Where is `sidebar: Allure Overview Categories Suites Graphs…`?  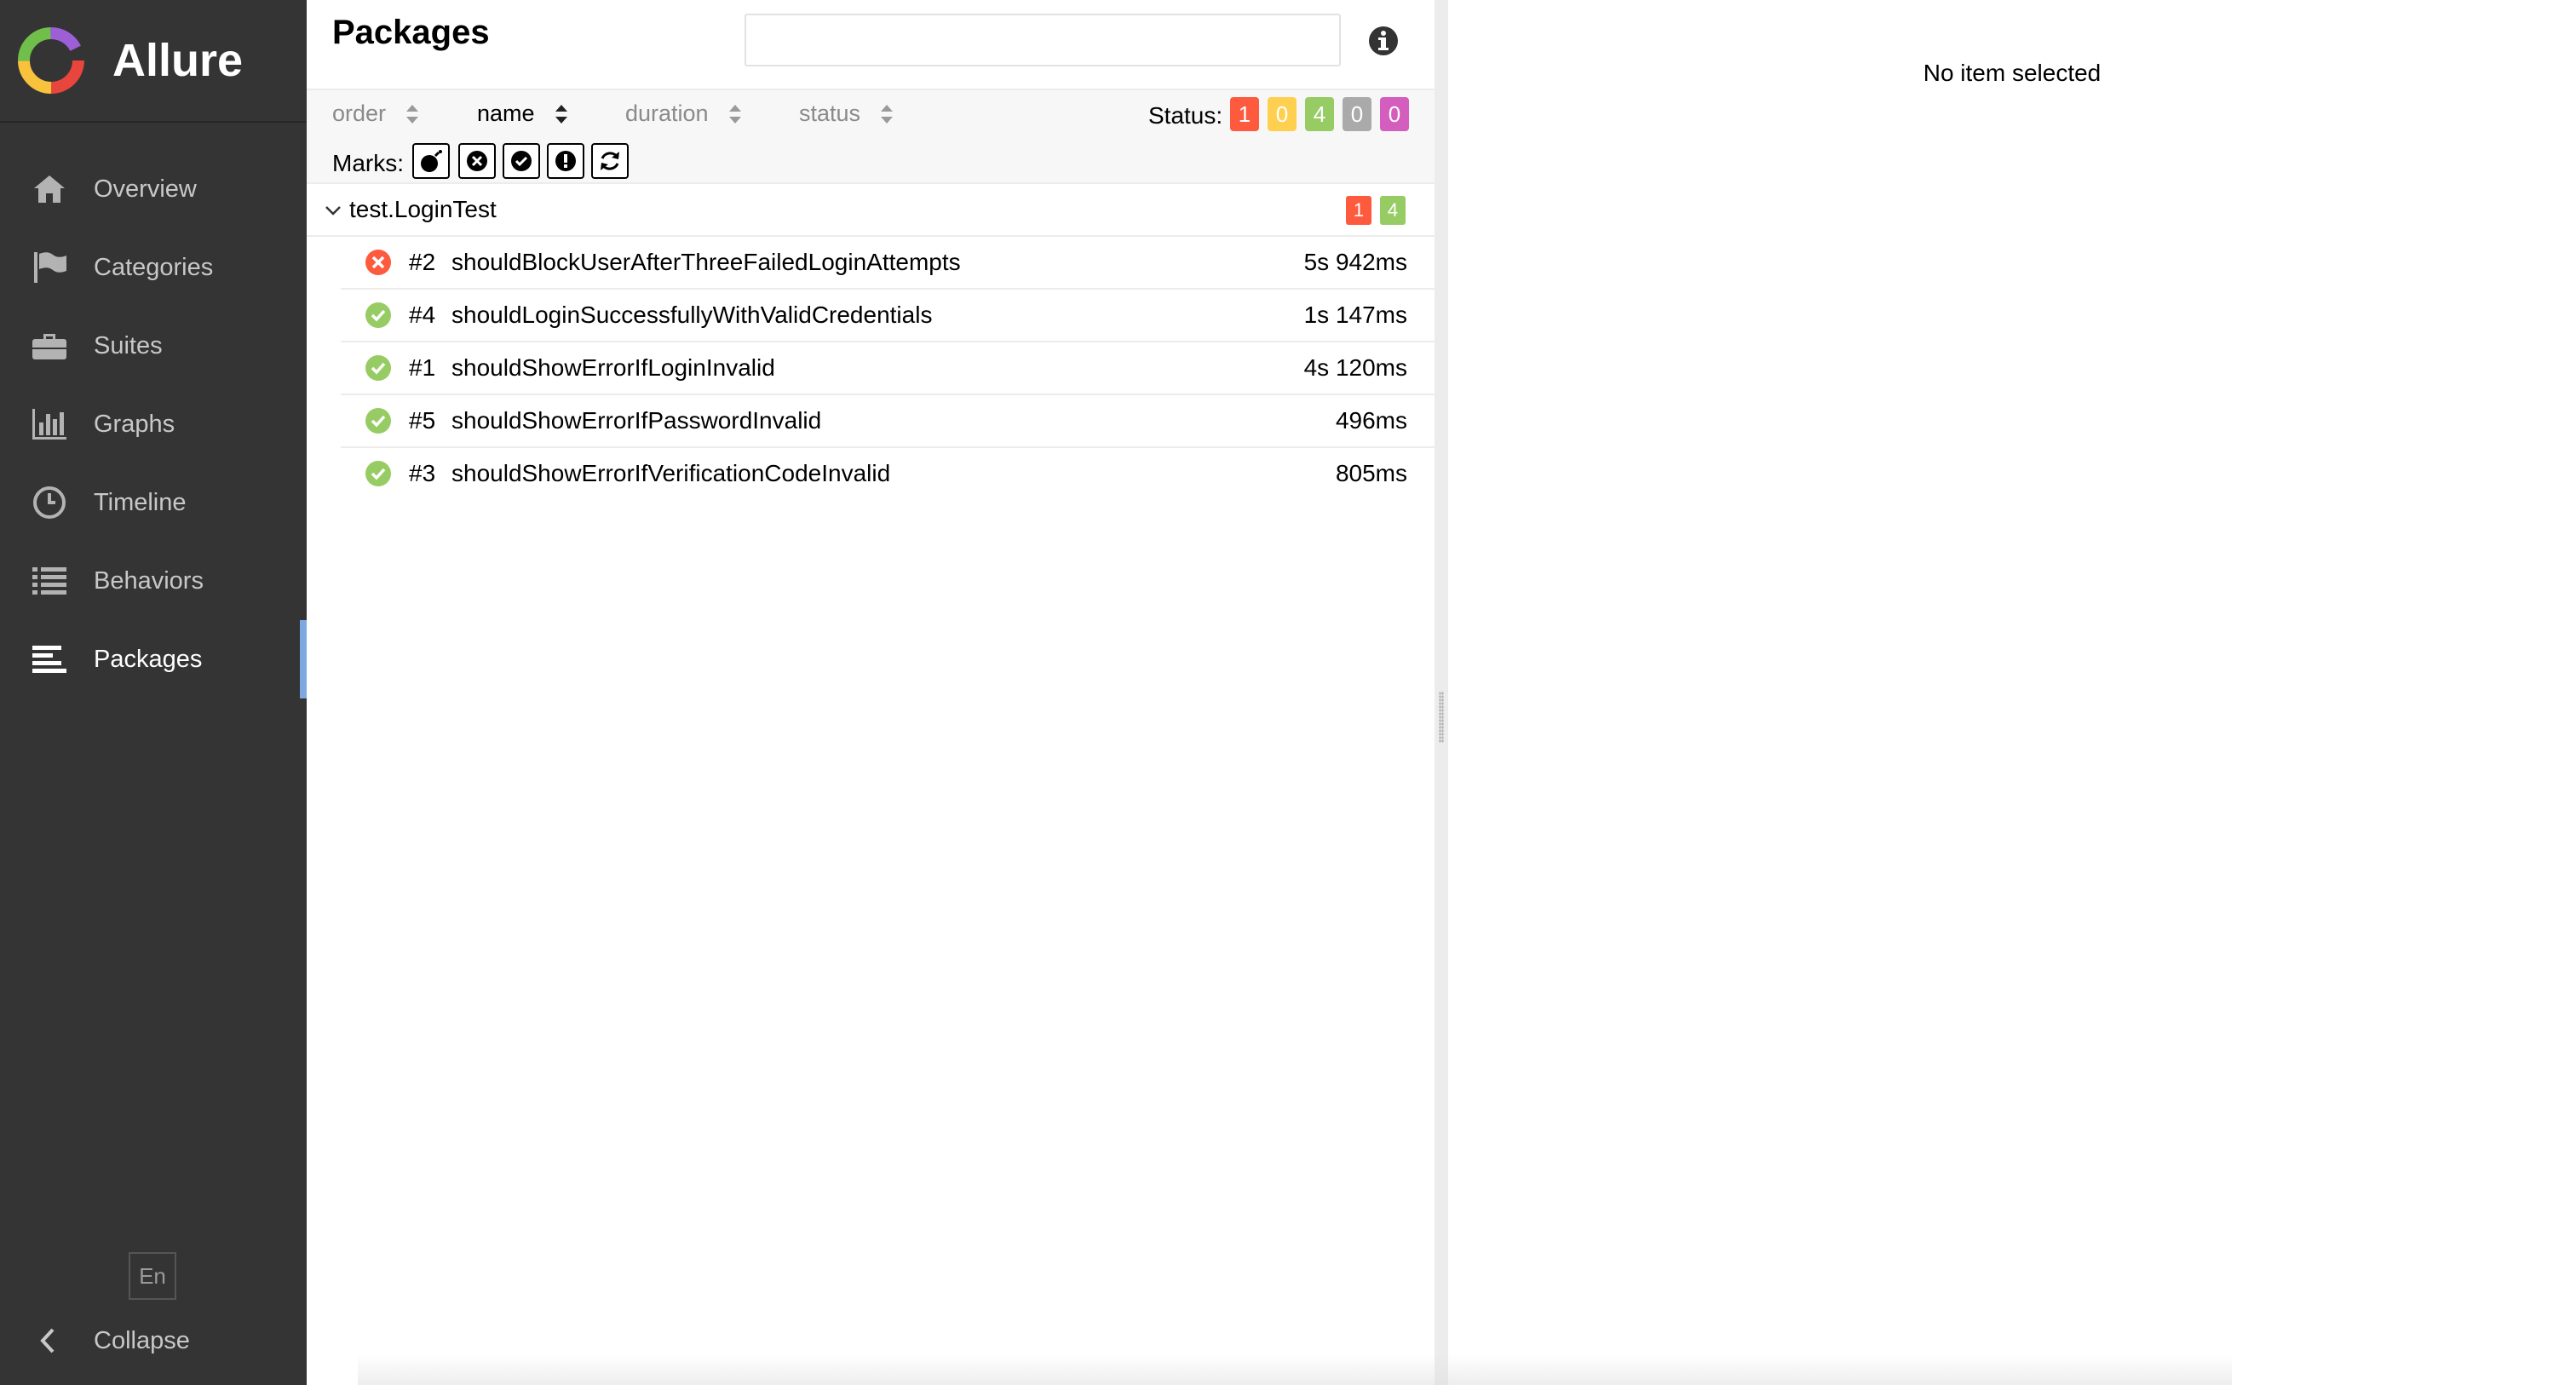 sidebar: Allure Overview Categories Suites Graphs… is located at coordinates (154, 692).